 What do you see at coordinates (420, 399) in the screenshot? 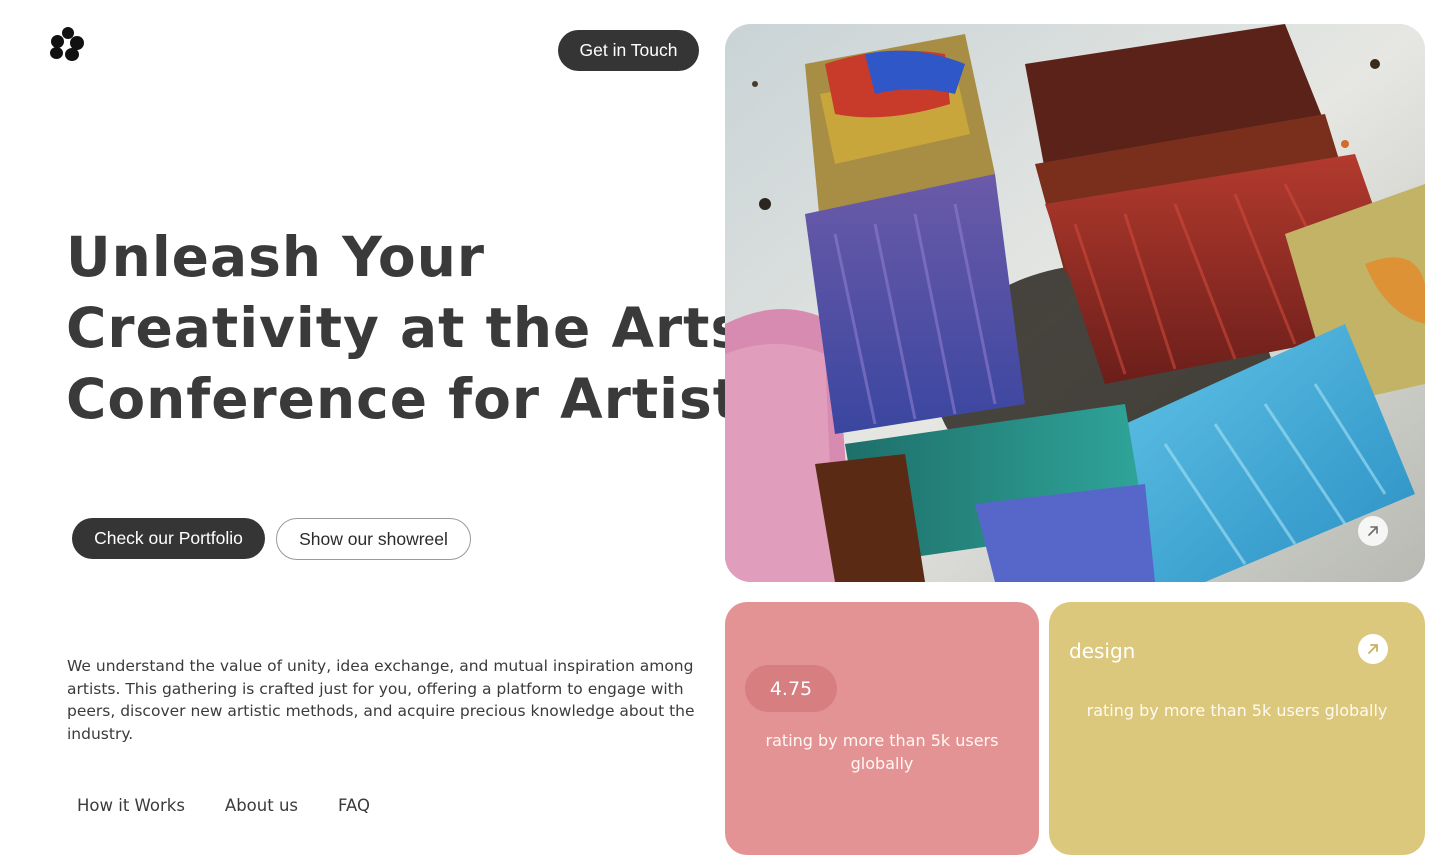
I see `headline-line-3: Conference for Artists` at bounding box center [420, 399].